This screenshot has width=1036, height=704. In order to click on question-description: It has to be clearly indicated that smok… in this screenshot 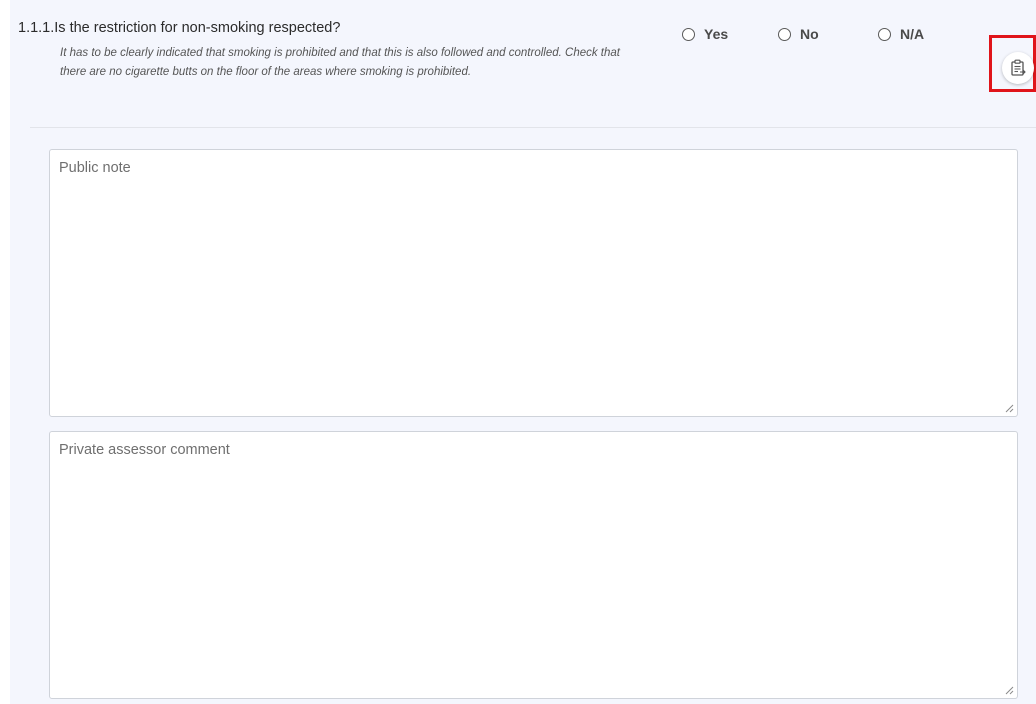, I will do `click(340, 62)`.